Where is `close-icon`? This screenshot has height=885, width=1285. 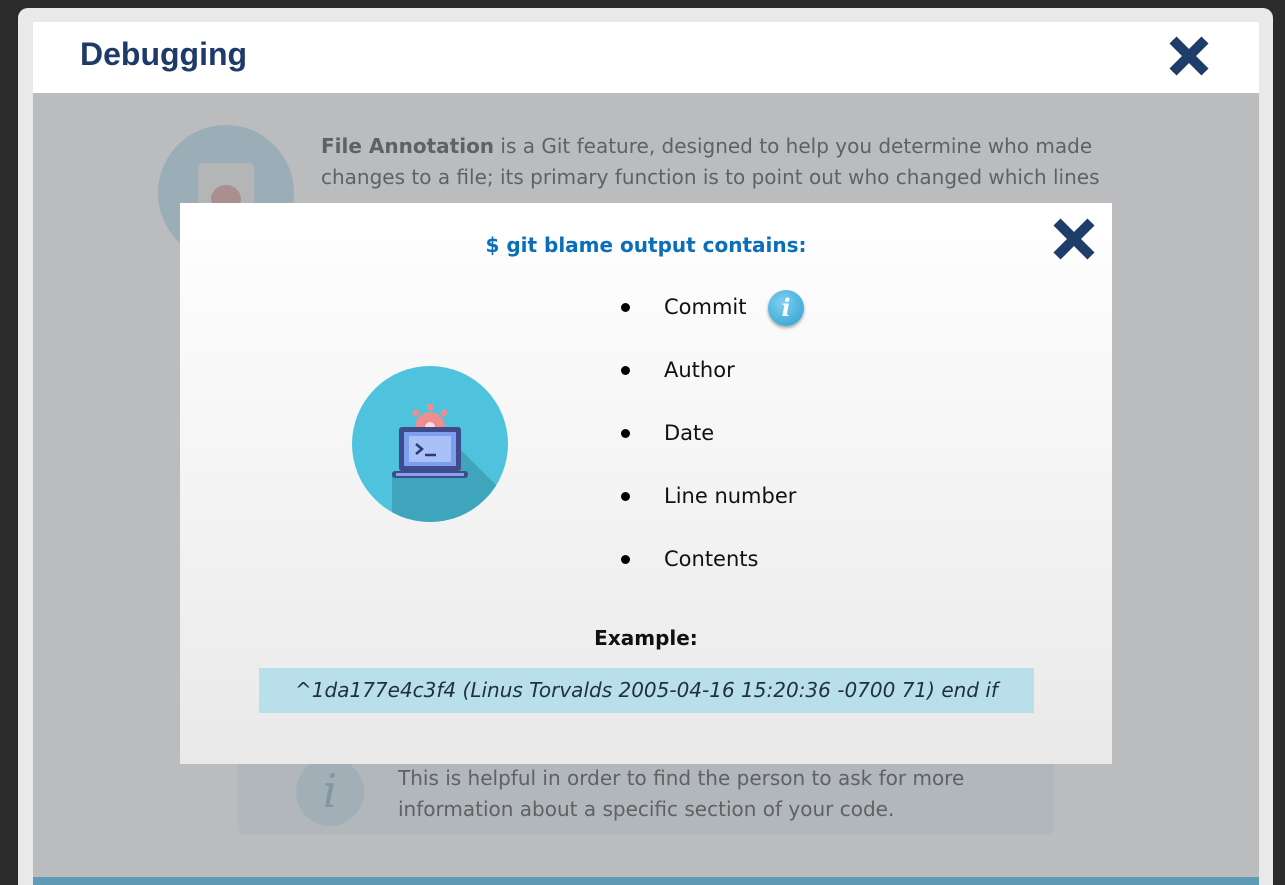
close-icon is located at coordinates (1189, 56).